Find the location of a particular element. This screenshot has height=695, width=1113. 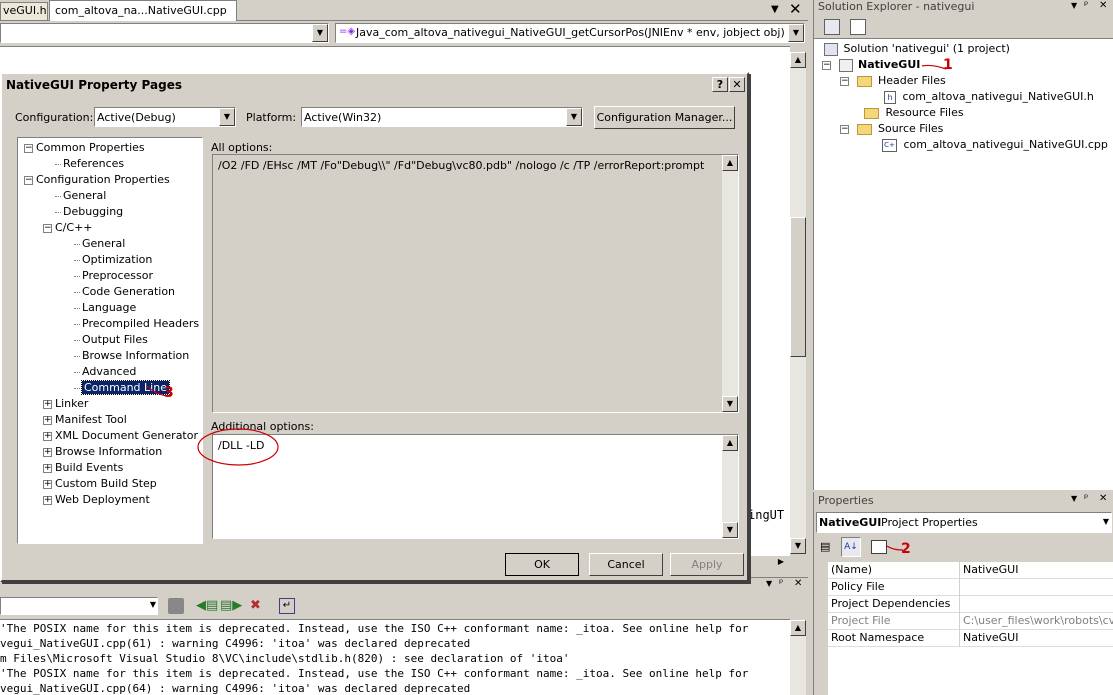

tree-item: References is located at coordinates (89, 164).